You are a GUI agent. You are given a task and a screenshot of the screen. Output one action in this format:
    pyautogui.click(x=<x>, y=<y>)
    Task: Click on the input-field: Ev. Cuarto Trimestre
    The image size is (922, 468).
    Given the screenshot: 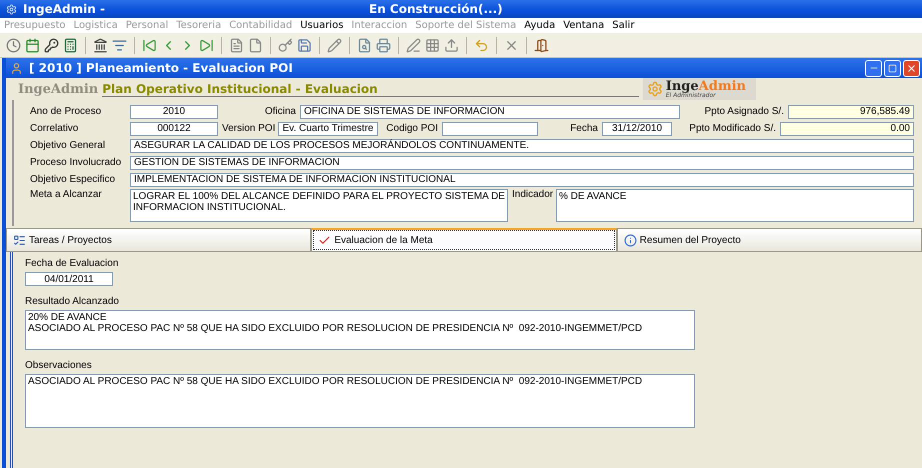 What is the action you would take?
    pyautogui.click(x=328, y=129)
    